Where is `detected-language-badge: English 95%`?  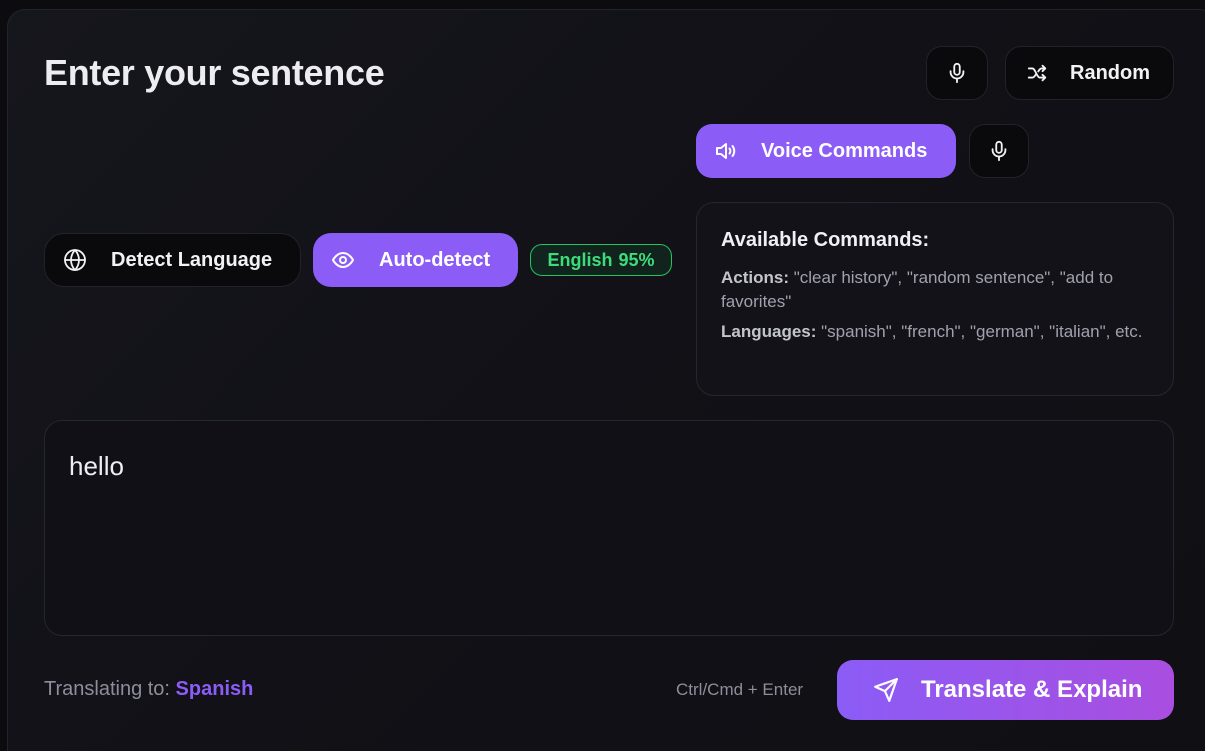 detected-language-badge: English 95% is located at coordinates (601, 260).